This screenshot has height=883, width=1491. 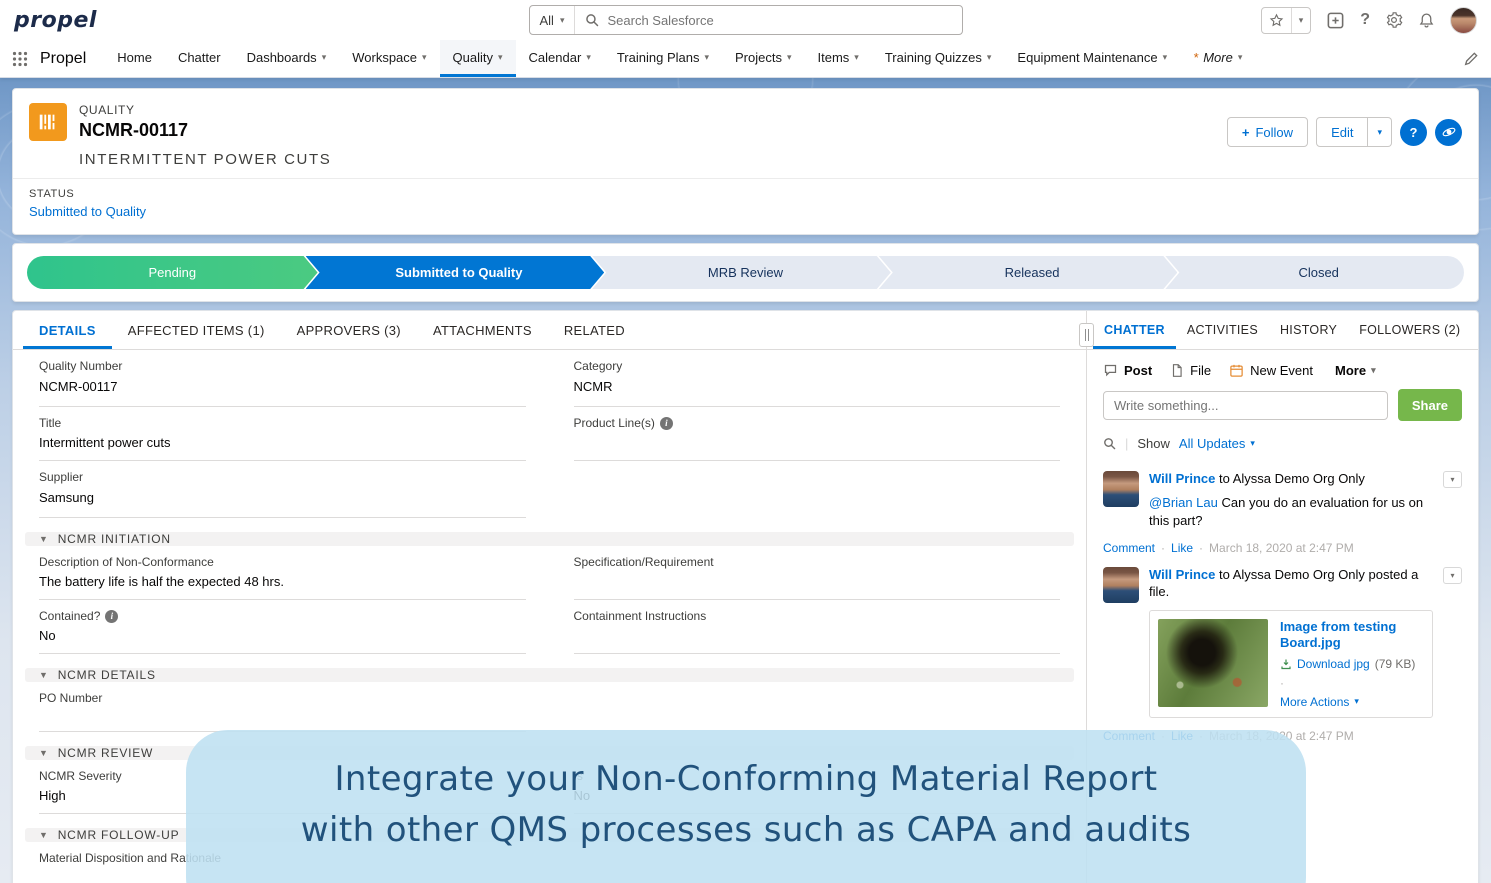 I want to click on publisher-more-button: More ▾, so click(x=1355, y=370).